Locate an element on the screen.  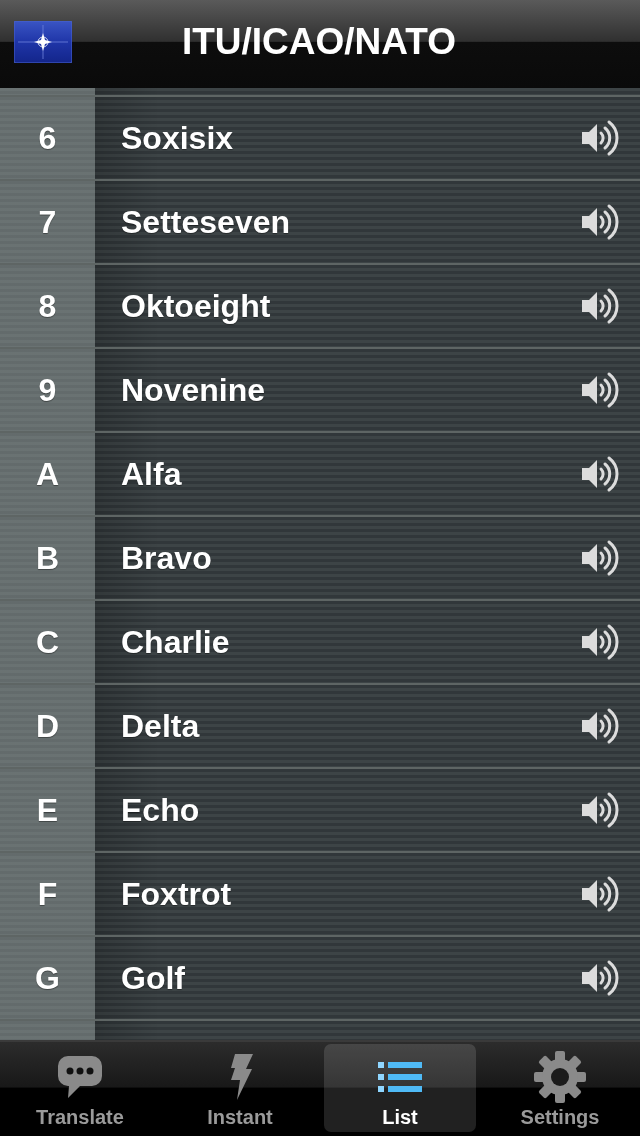
row-letter: 9 is located at coordinates (47, 390).